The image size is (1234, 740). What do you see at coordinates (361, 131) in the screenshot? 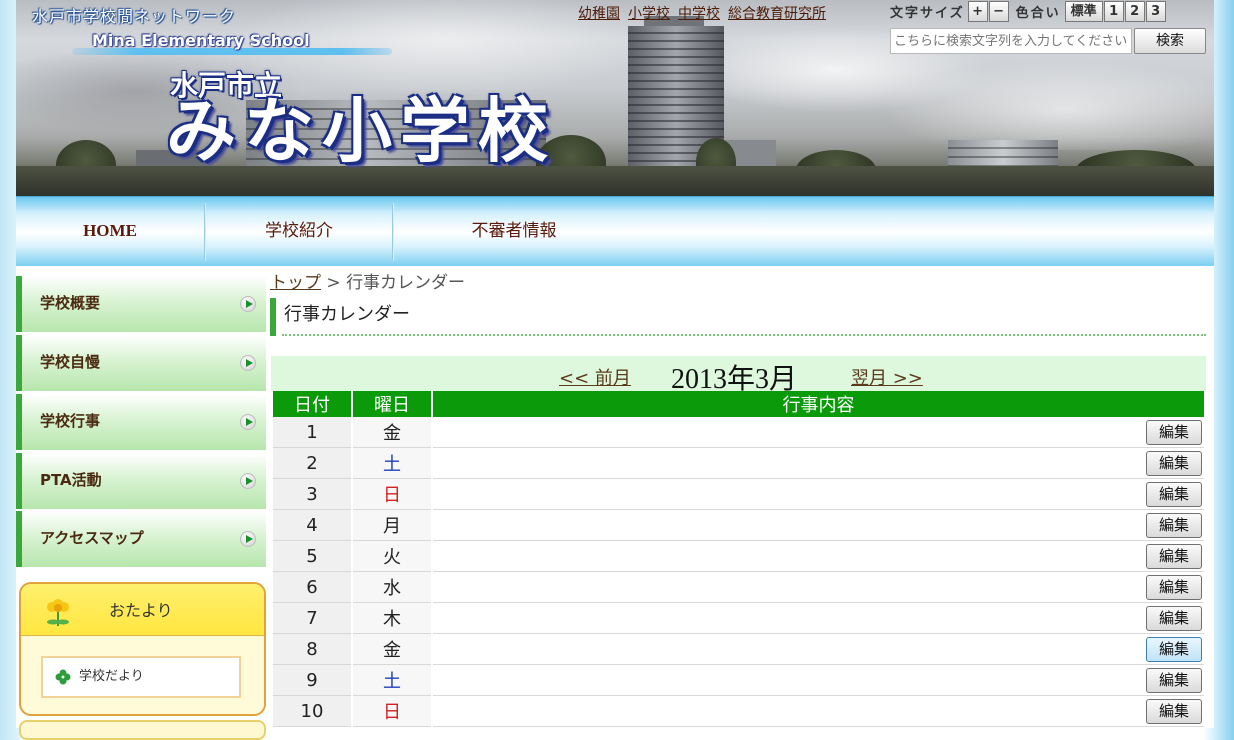
I see `school-name-logo: みな小学校` at bounding box center [361, 131].